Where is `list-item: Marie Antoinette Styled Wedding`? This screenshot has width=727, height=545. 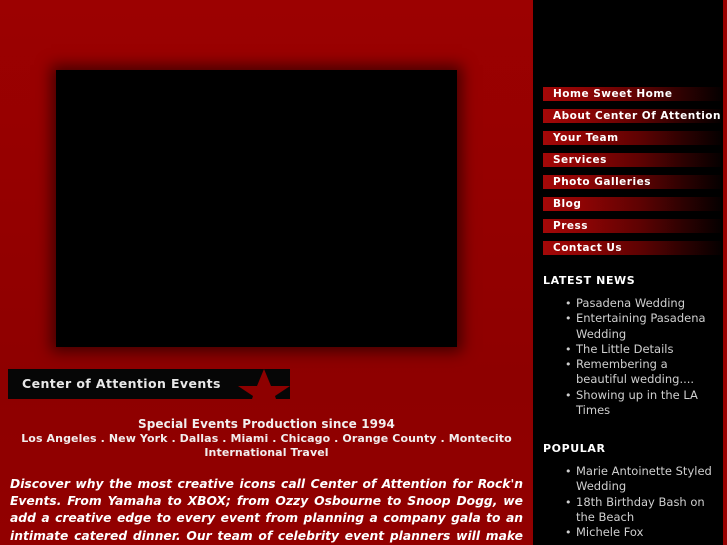
list-item: Marie Antoinette Styled Wedding is located at coordinates (632, 479).